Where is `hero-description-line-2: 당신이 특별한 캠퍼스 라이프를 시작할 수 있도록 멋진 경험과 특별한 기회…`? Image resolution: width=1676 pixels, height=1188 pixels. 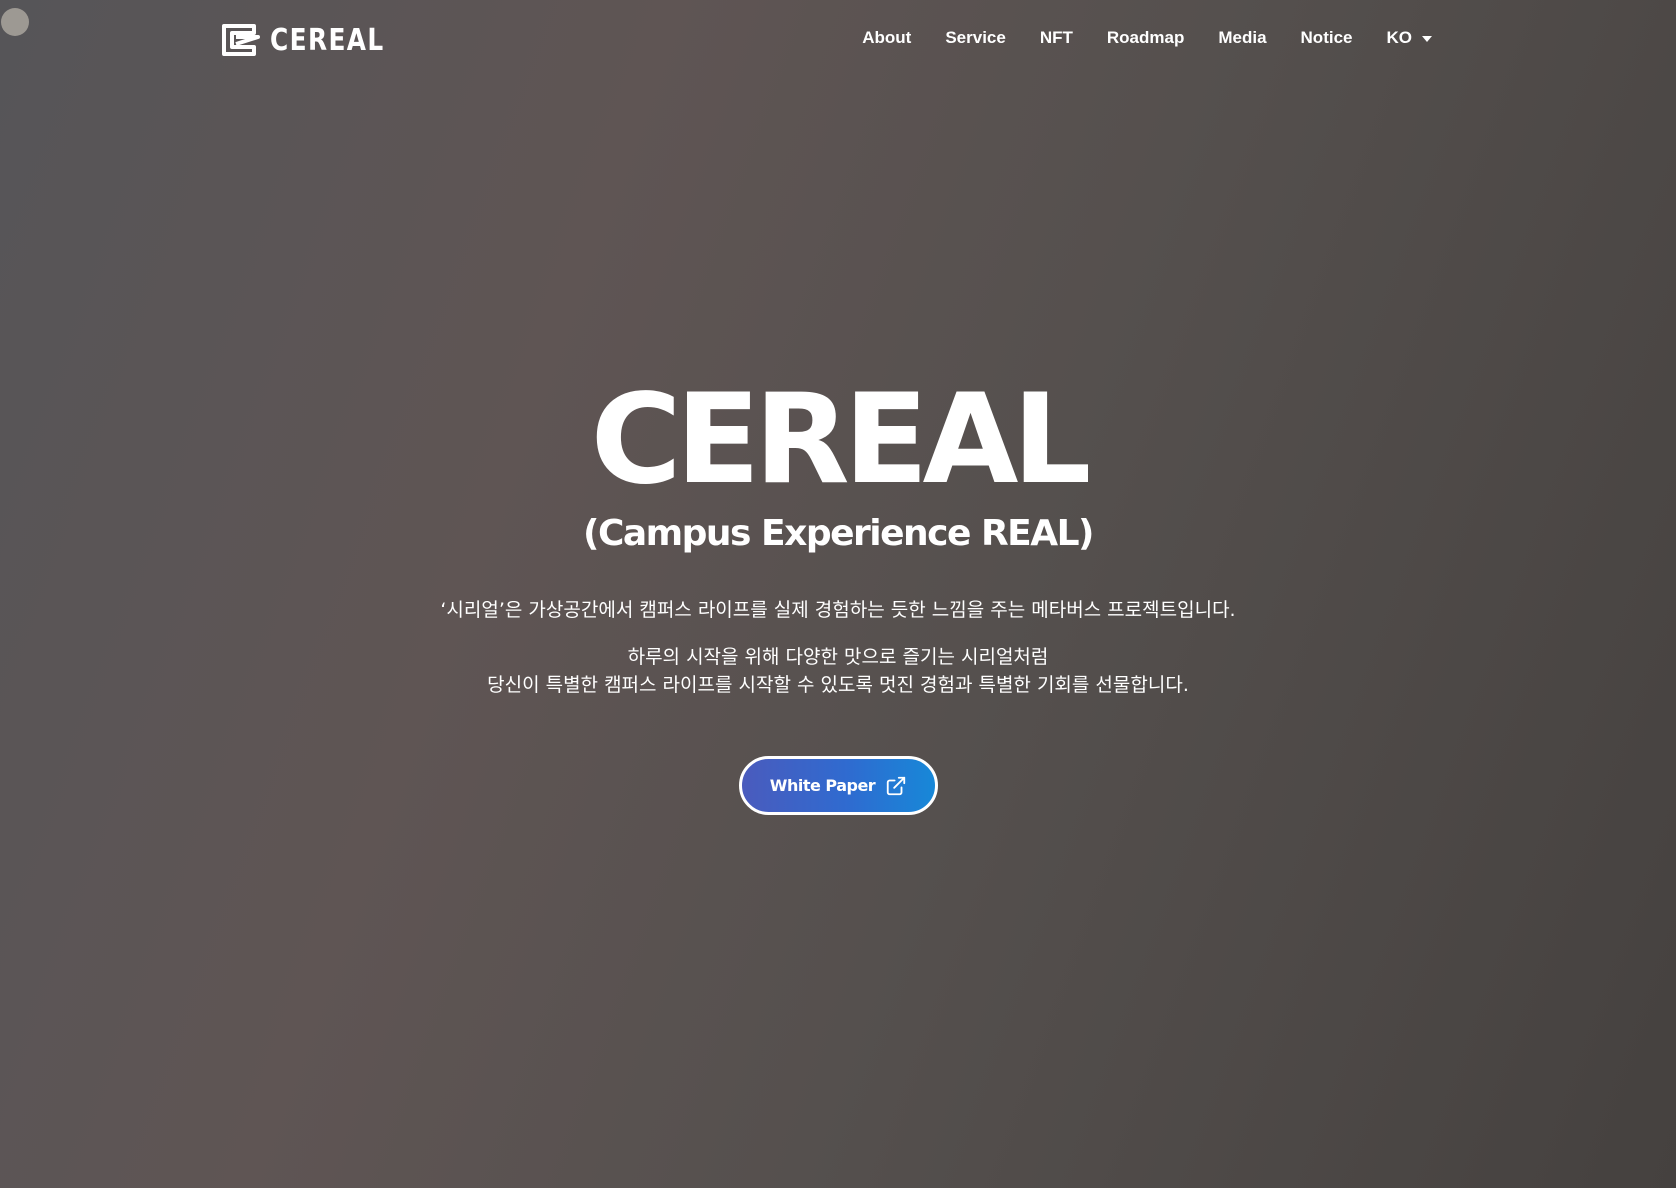
hero-description-line-2: 당신이 특별한 캠퍼스 라이프를 시작할 수 있도록 멋진 경험과 특별한 기회… is located at coordinates (838, 685).